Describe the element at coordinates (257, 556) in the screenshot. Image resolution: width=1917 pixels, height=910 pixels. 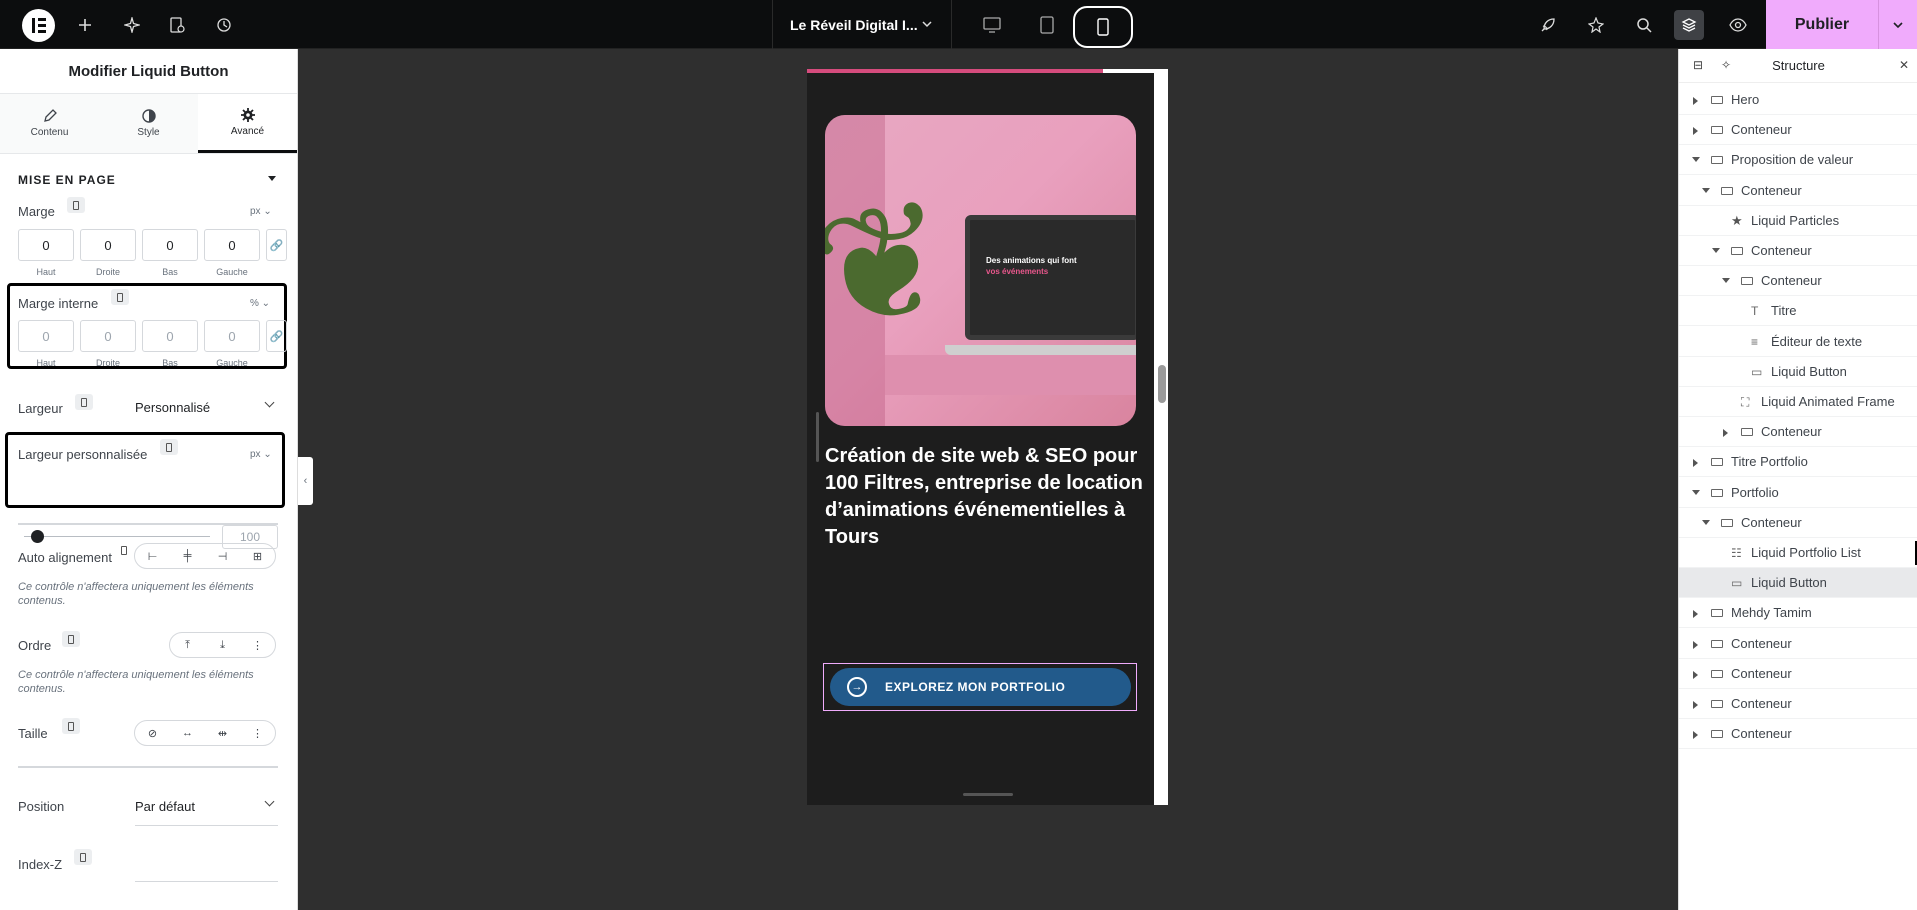
I see `align-stretch-icon: ⊞` at that location.